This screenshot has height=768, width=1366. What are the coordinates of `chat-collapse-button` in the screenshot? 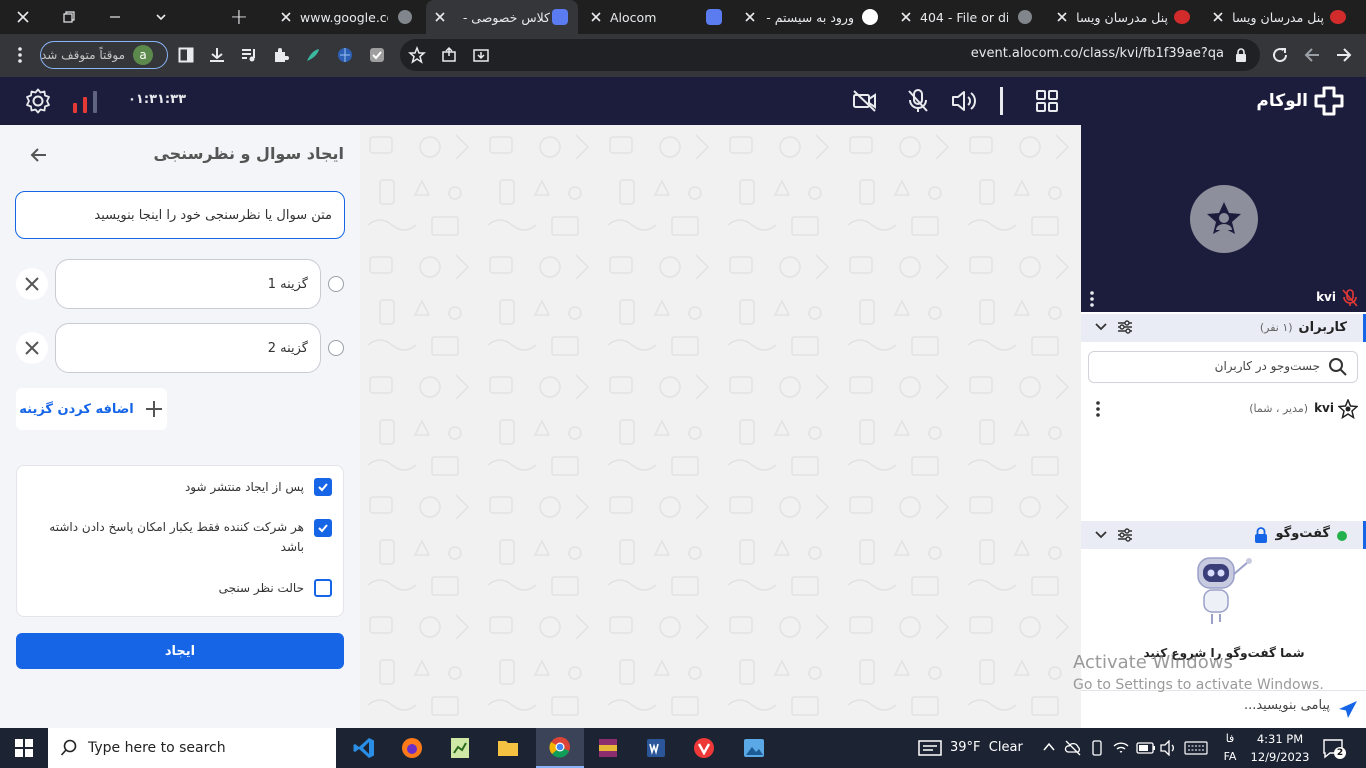 It's located at (1101, 535).